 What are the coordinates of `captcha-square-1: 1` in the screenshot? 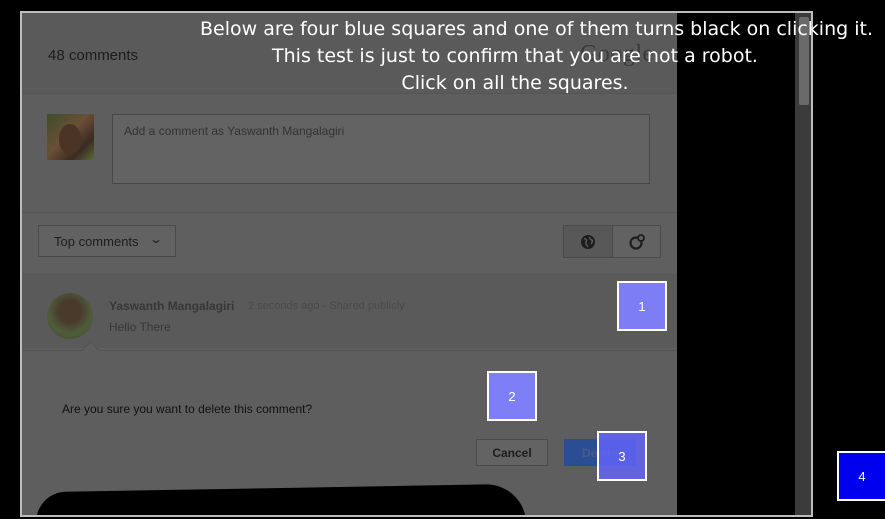 It's located at (642, 306).